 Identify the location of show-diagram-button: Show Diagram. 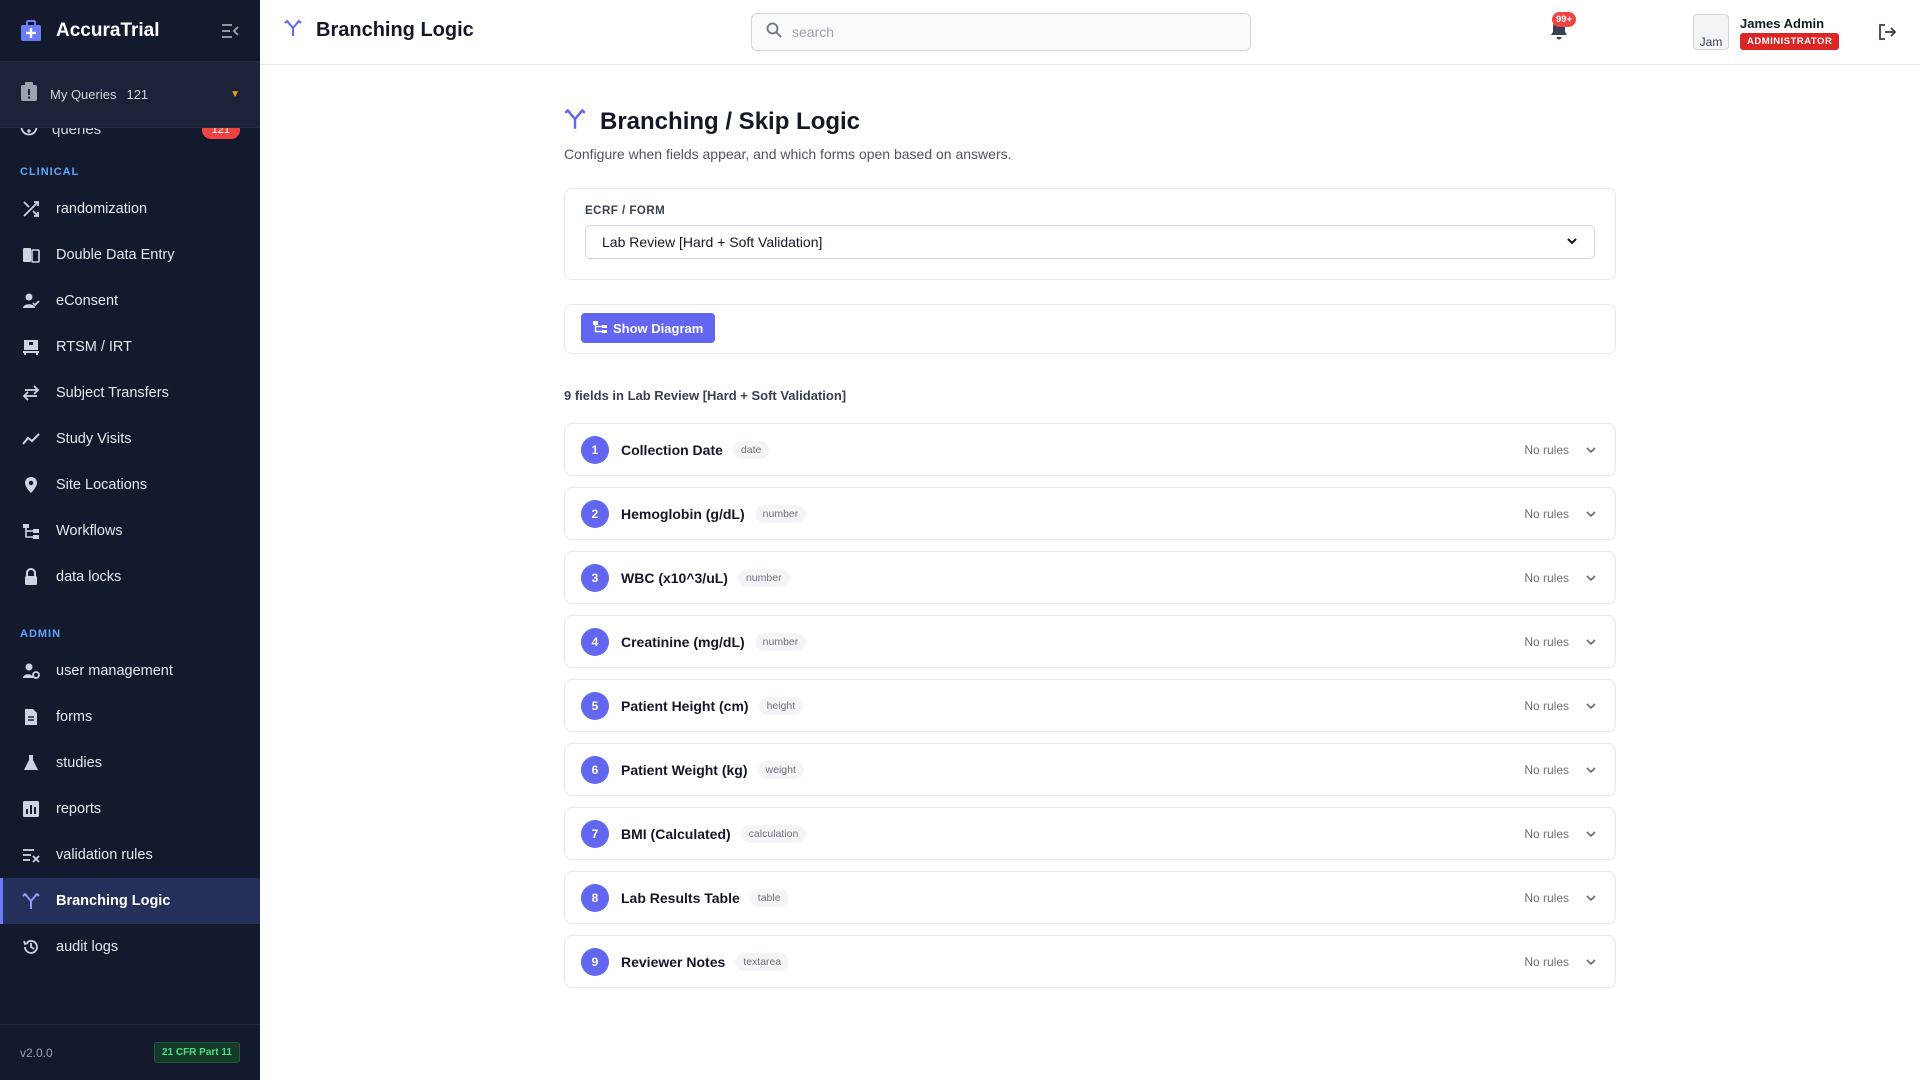
(648, 328).